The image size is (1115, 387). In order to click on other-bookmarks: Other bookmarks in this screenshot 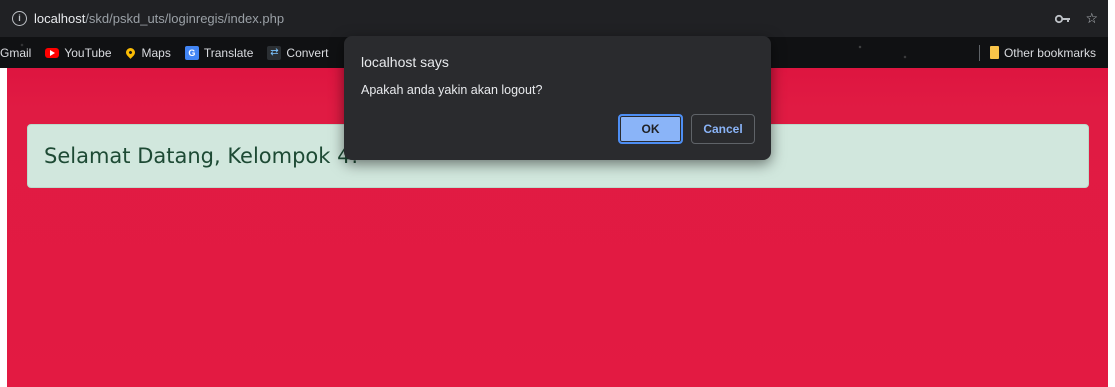, I will do `click(1042, 52)`.